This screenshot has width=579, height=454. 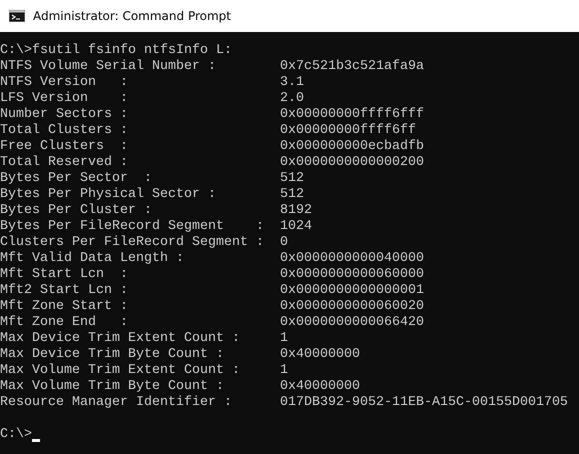 What do you see at coordinates (352, 307) in the screenshot?
I see `field-value: 0x0000000000060020` at bounding box center [352, 307].